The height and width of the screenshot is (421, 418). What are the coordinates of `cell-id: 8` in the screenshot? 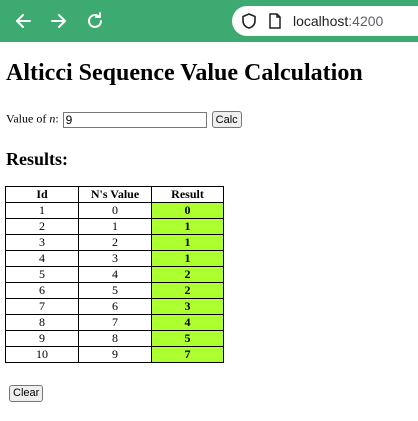 It's located at (42, 322).